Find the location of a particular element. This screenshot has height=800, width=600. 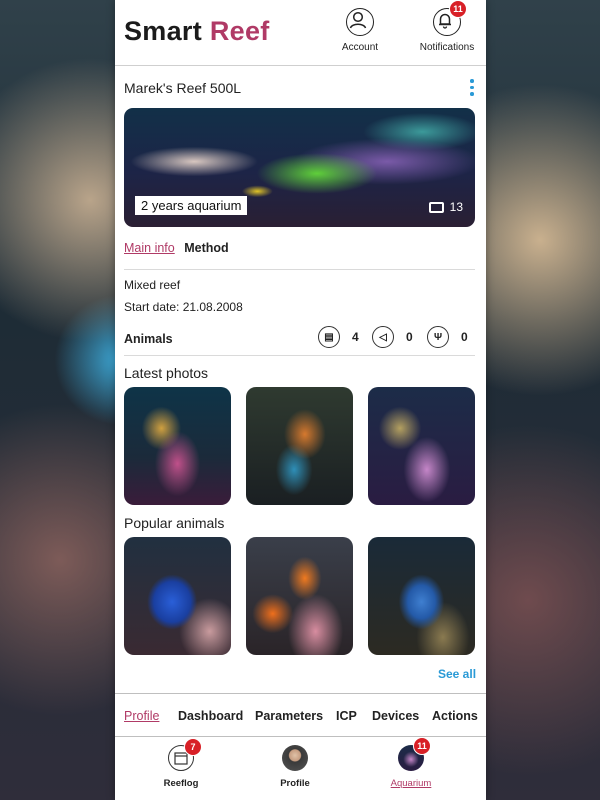

info-tabs: Main info Method is located at coordinates (179, 248).